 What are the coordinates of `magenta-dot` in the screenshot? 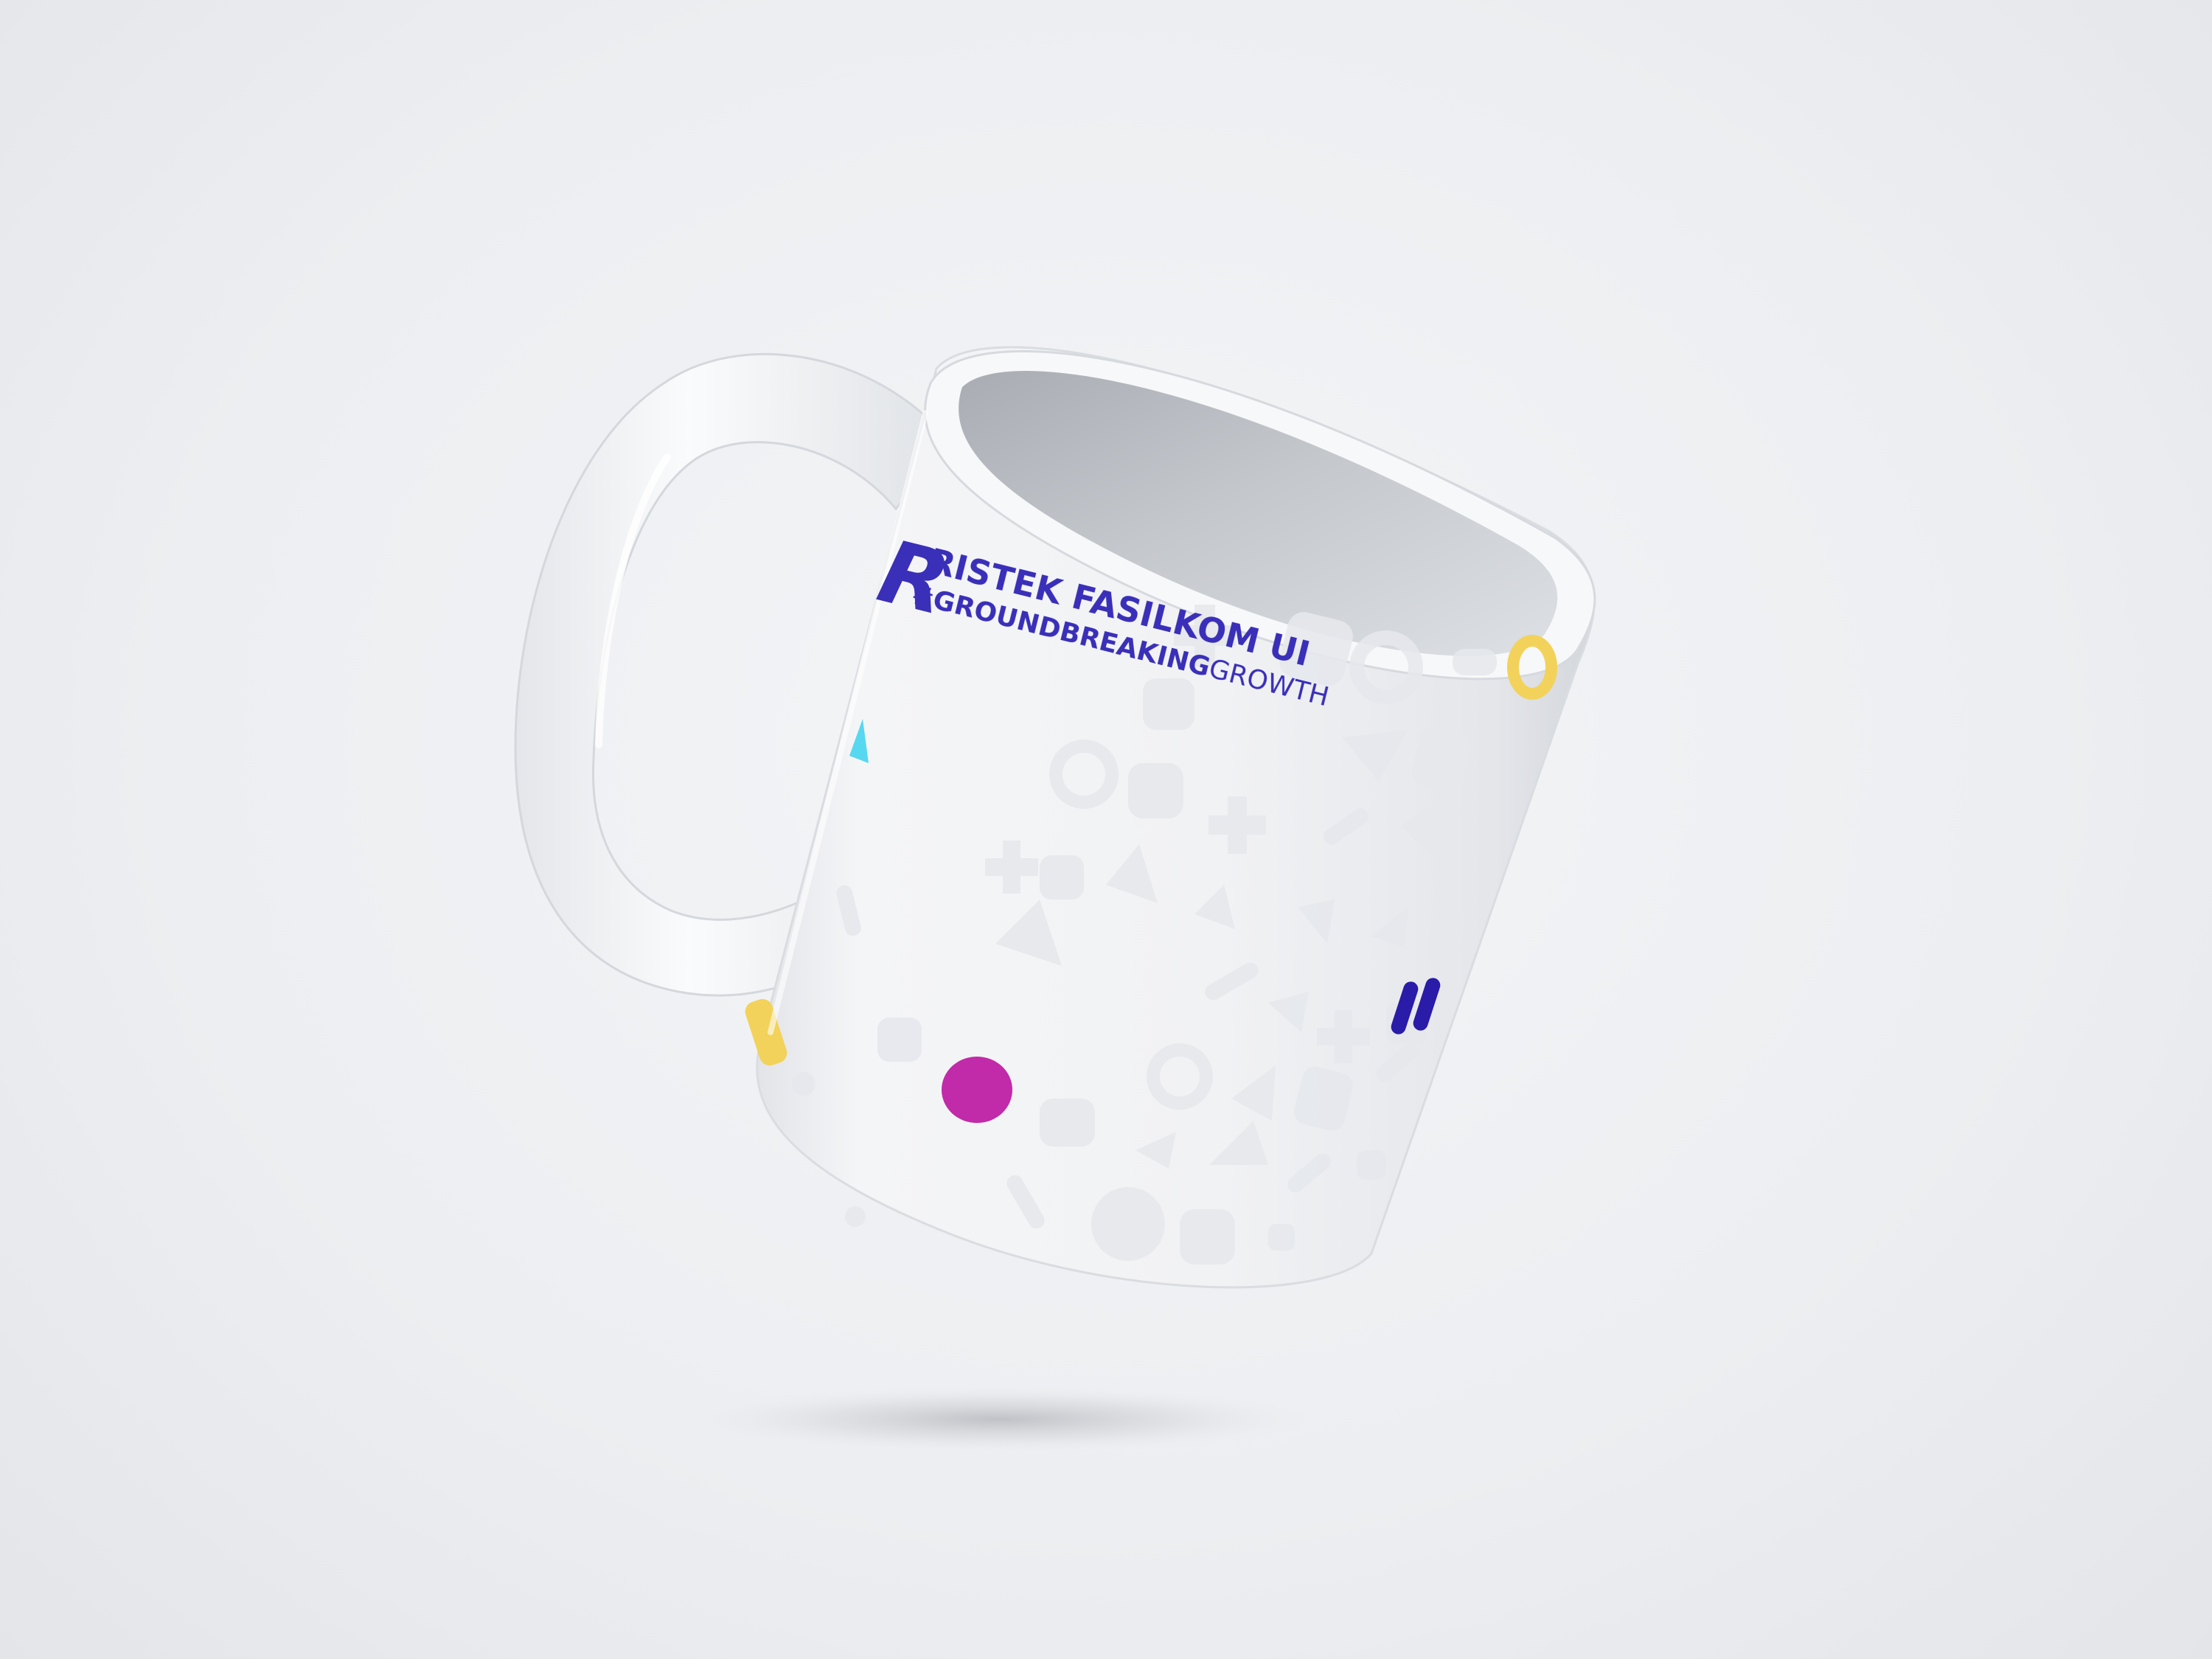 It's located at (977, 1090).